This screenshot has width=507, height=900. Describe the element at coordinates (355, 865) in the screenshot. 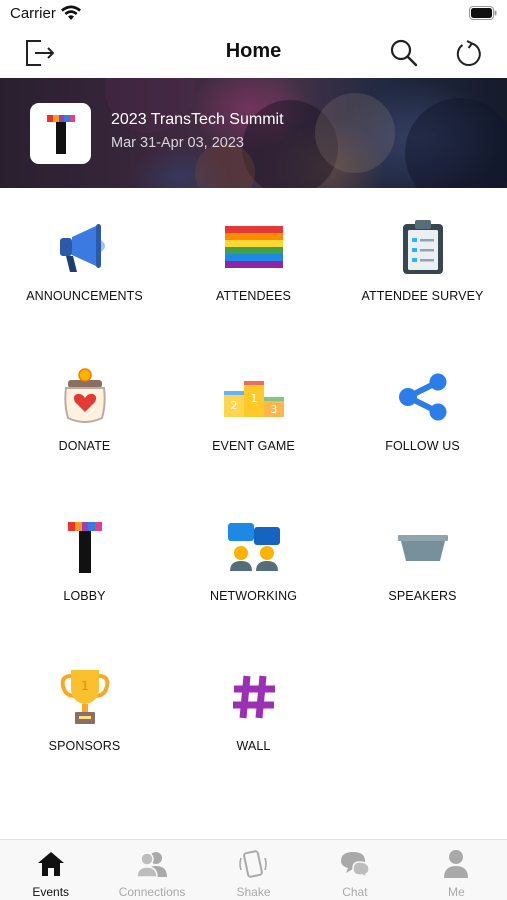

I see `chat-bubbles-icon` at that location.